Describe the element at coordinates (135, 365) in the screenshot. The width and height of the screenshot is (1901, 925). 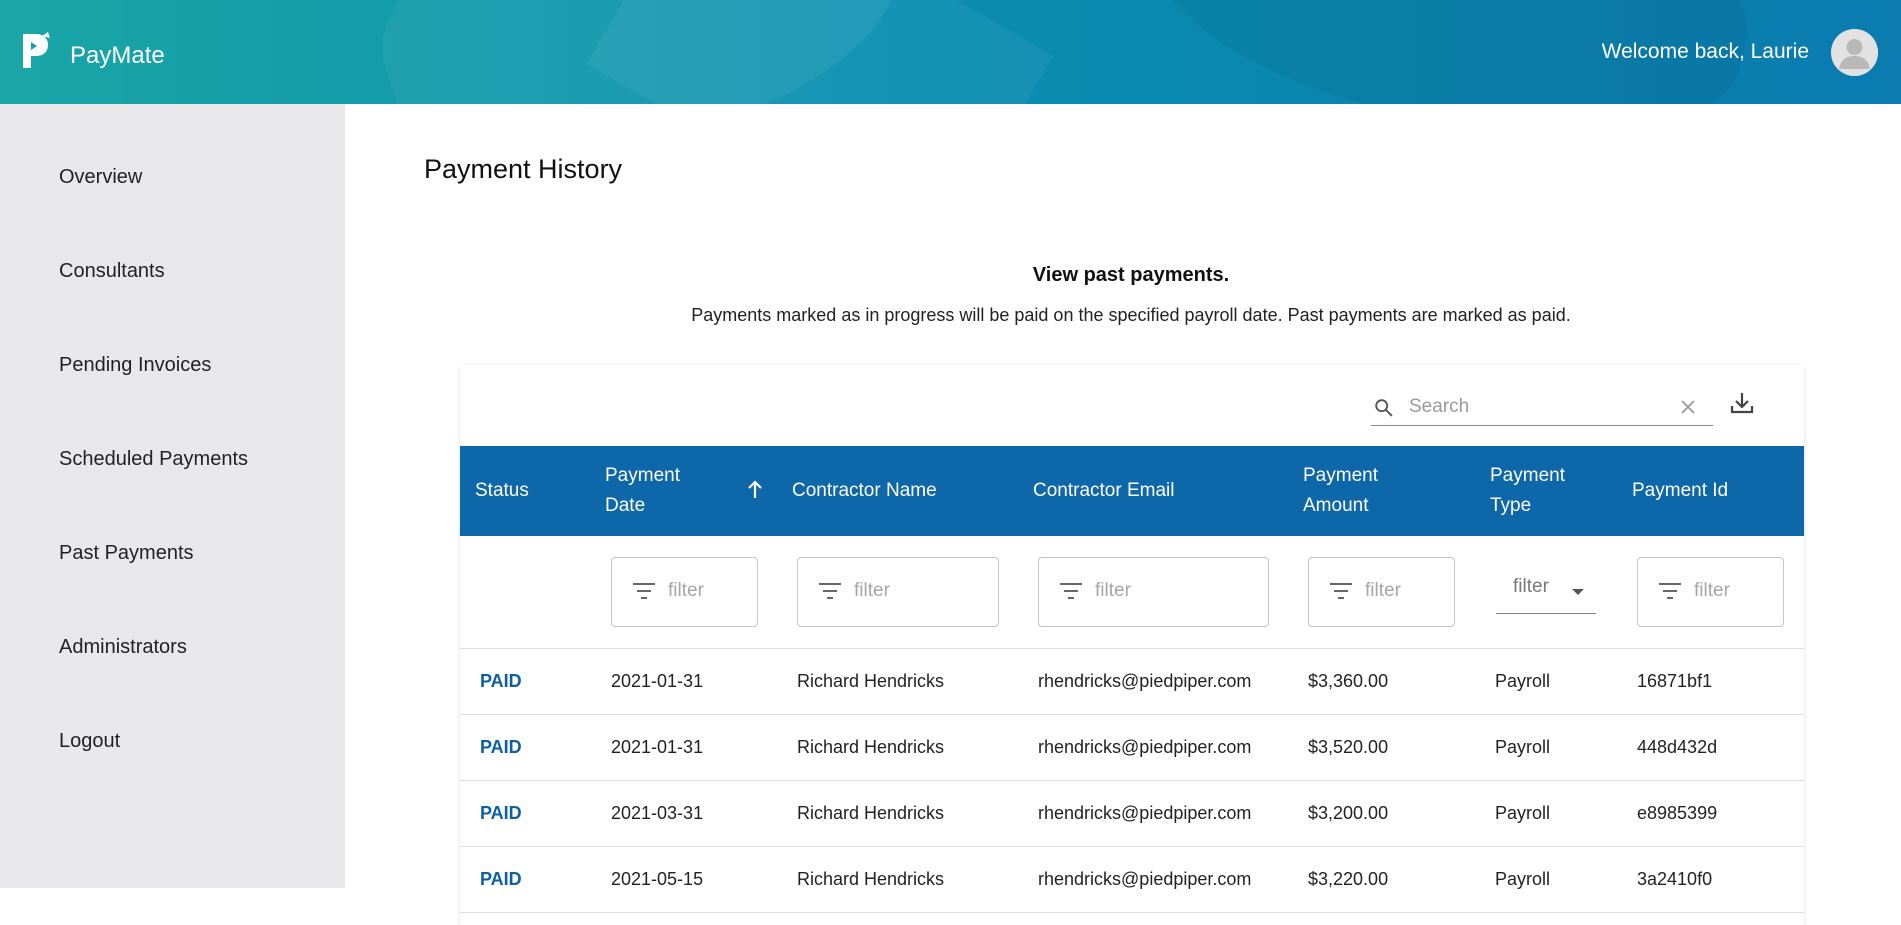
I see `sidebar-item-pending-invoices: Pending Invoices` at that location.